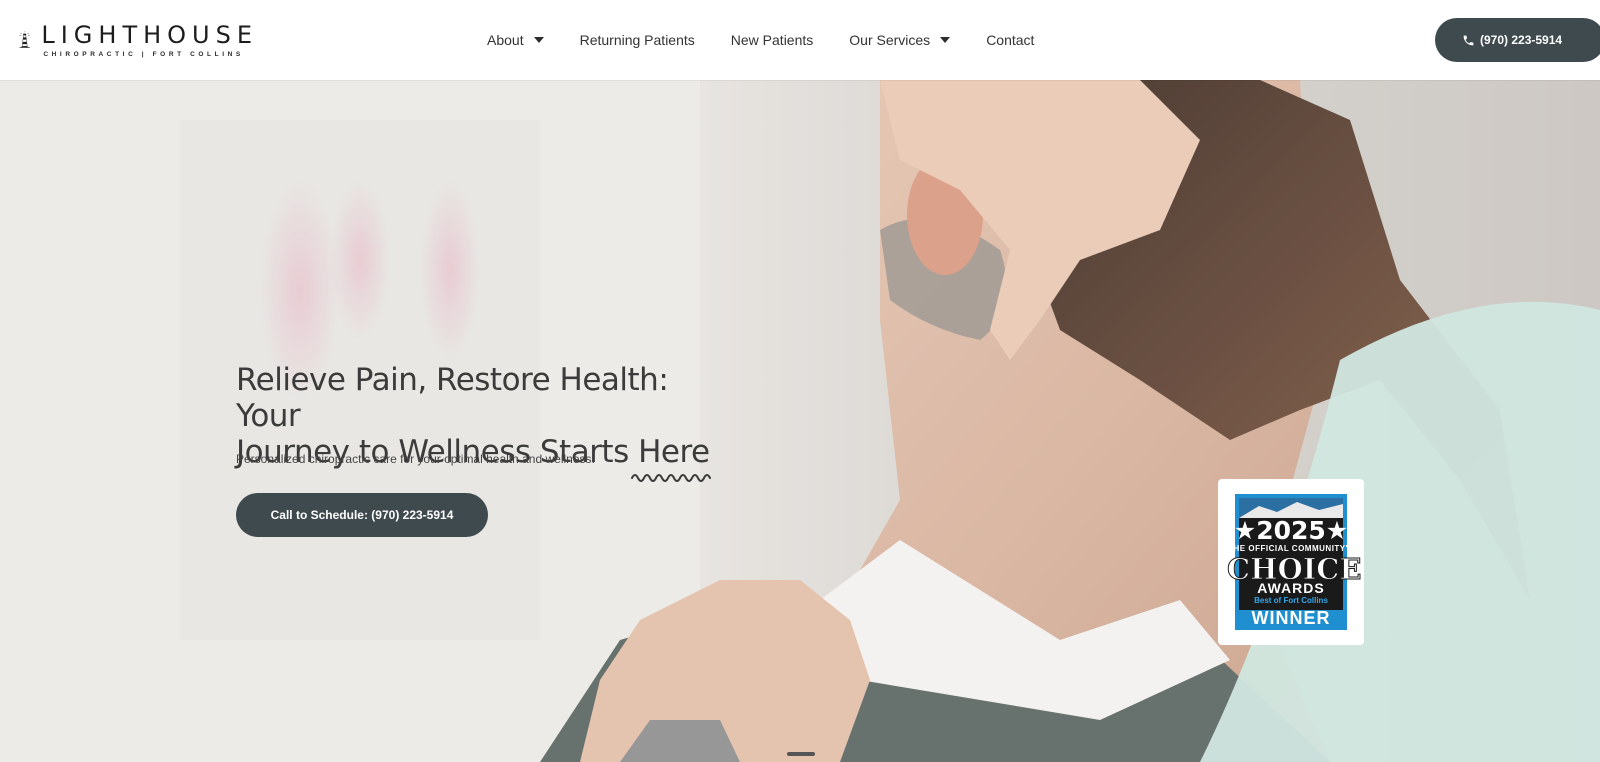 Image resolution: width=1600 pixels, height=762 pixels. I want to click on header-phone-button: (970) 223-5914, so click(1517, 40).